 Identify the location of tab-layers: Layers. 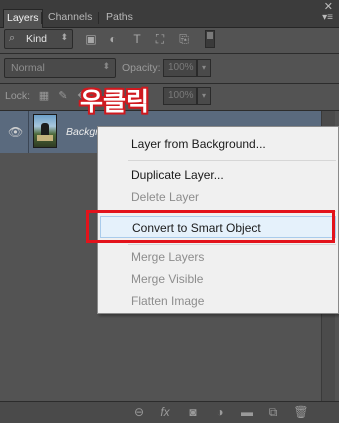
(23, 18).